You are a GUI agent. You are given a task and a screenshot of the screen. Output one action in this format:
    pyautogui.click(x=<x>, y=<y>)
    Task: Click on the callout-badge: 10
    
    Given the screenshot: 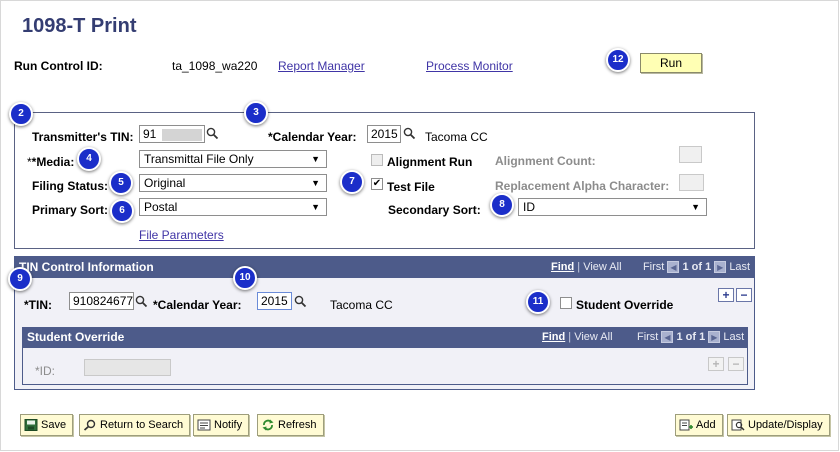 What is the action you would take?
    pyautogui.click(x=245, y=278)
    